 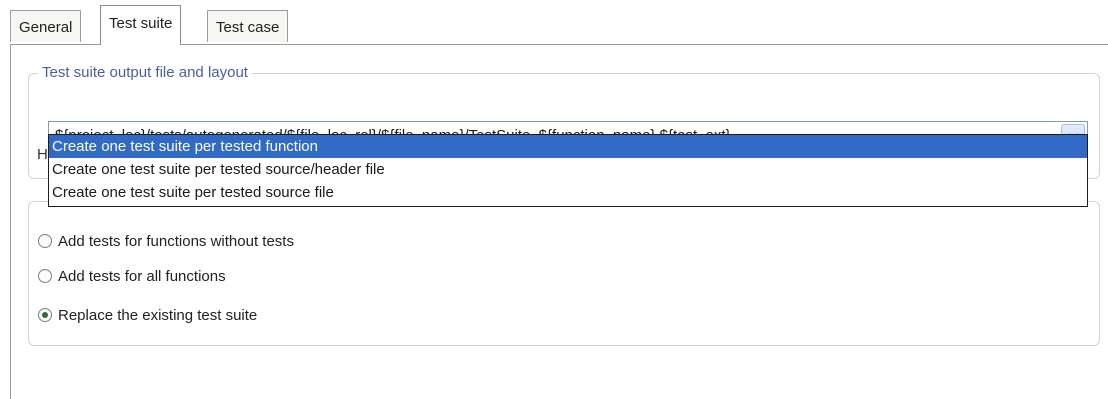 What do you see at coordinates (158, 315) in the screenshot?
I see `radio-label: Replace the existing test suite` at bounding box center [158, 315].